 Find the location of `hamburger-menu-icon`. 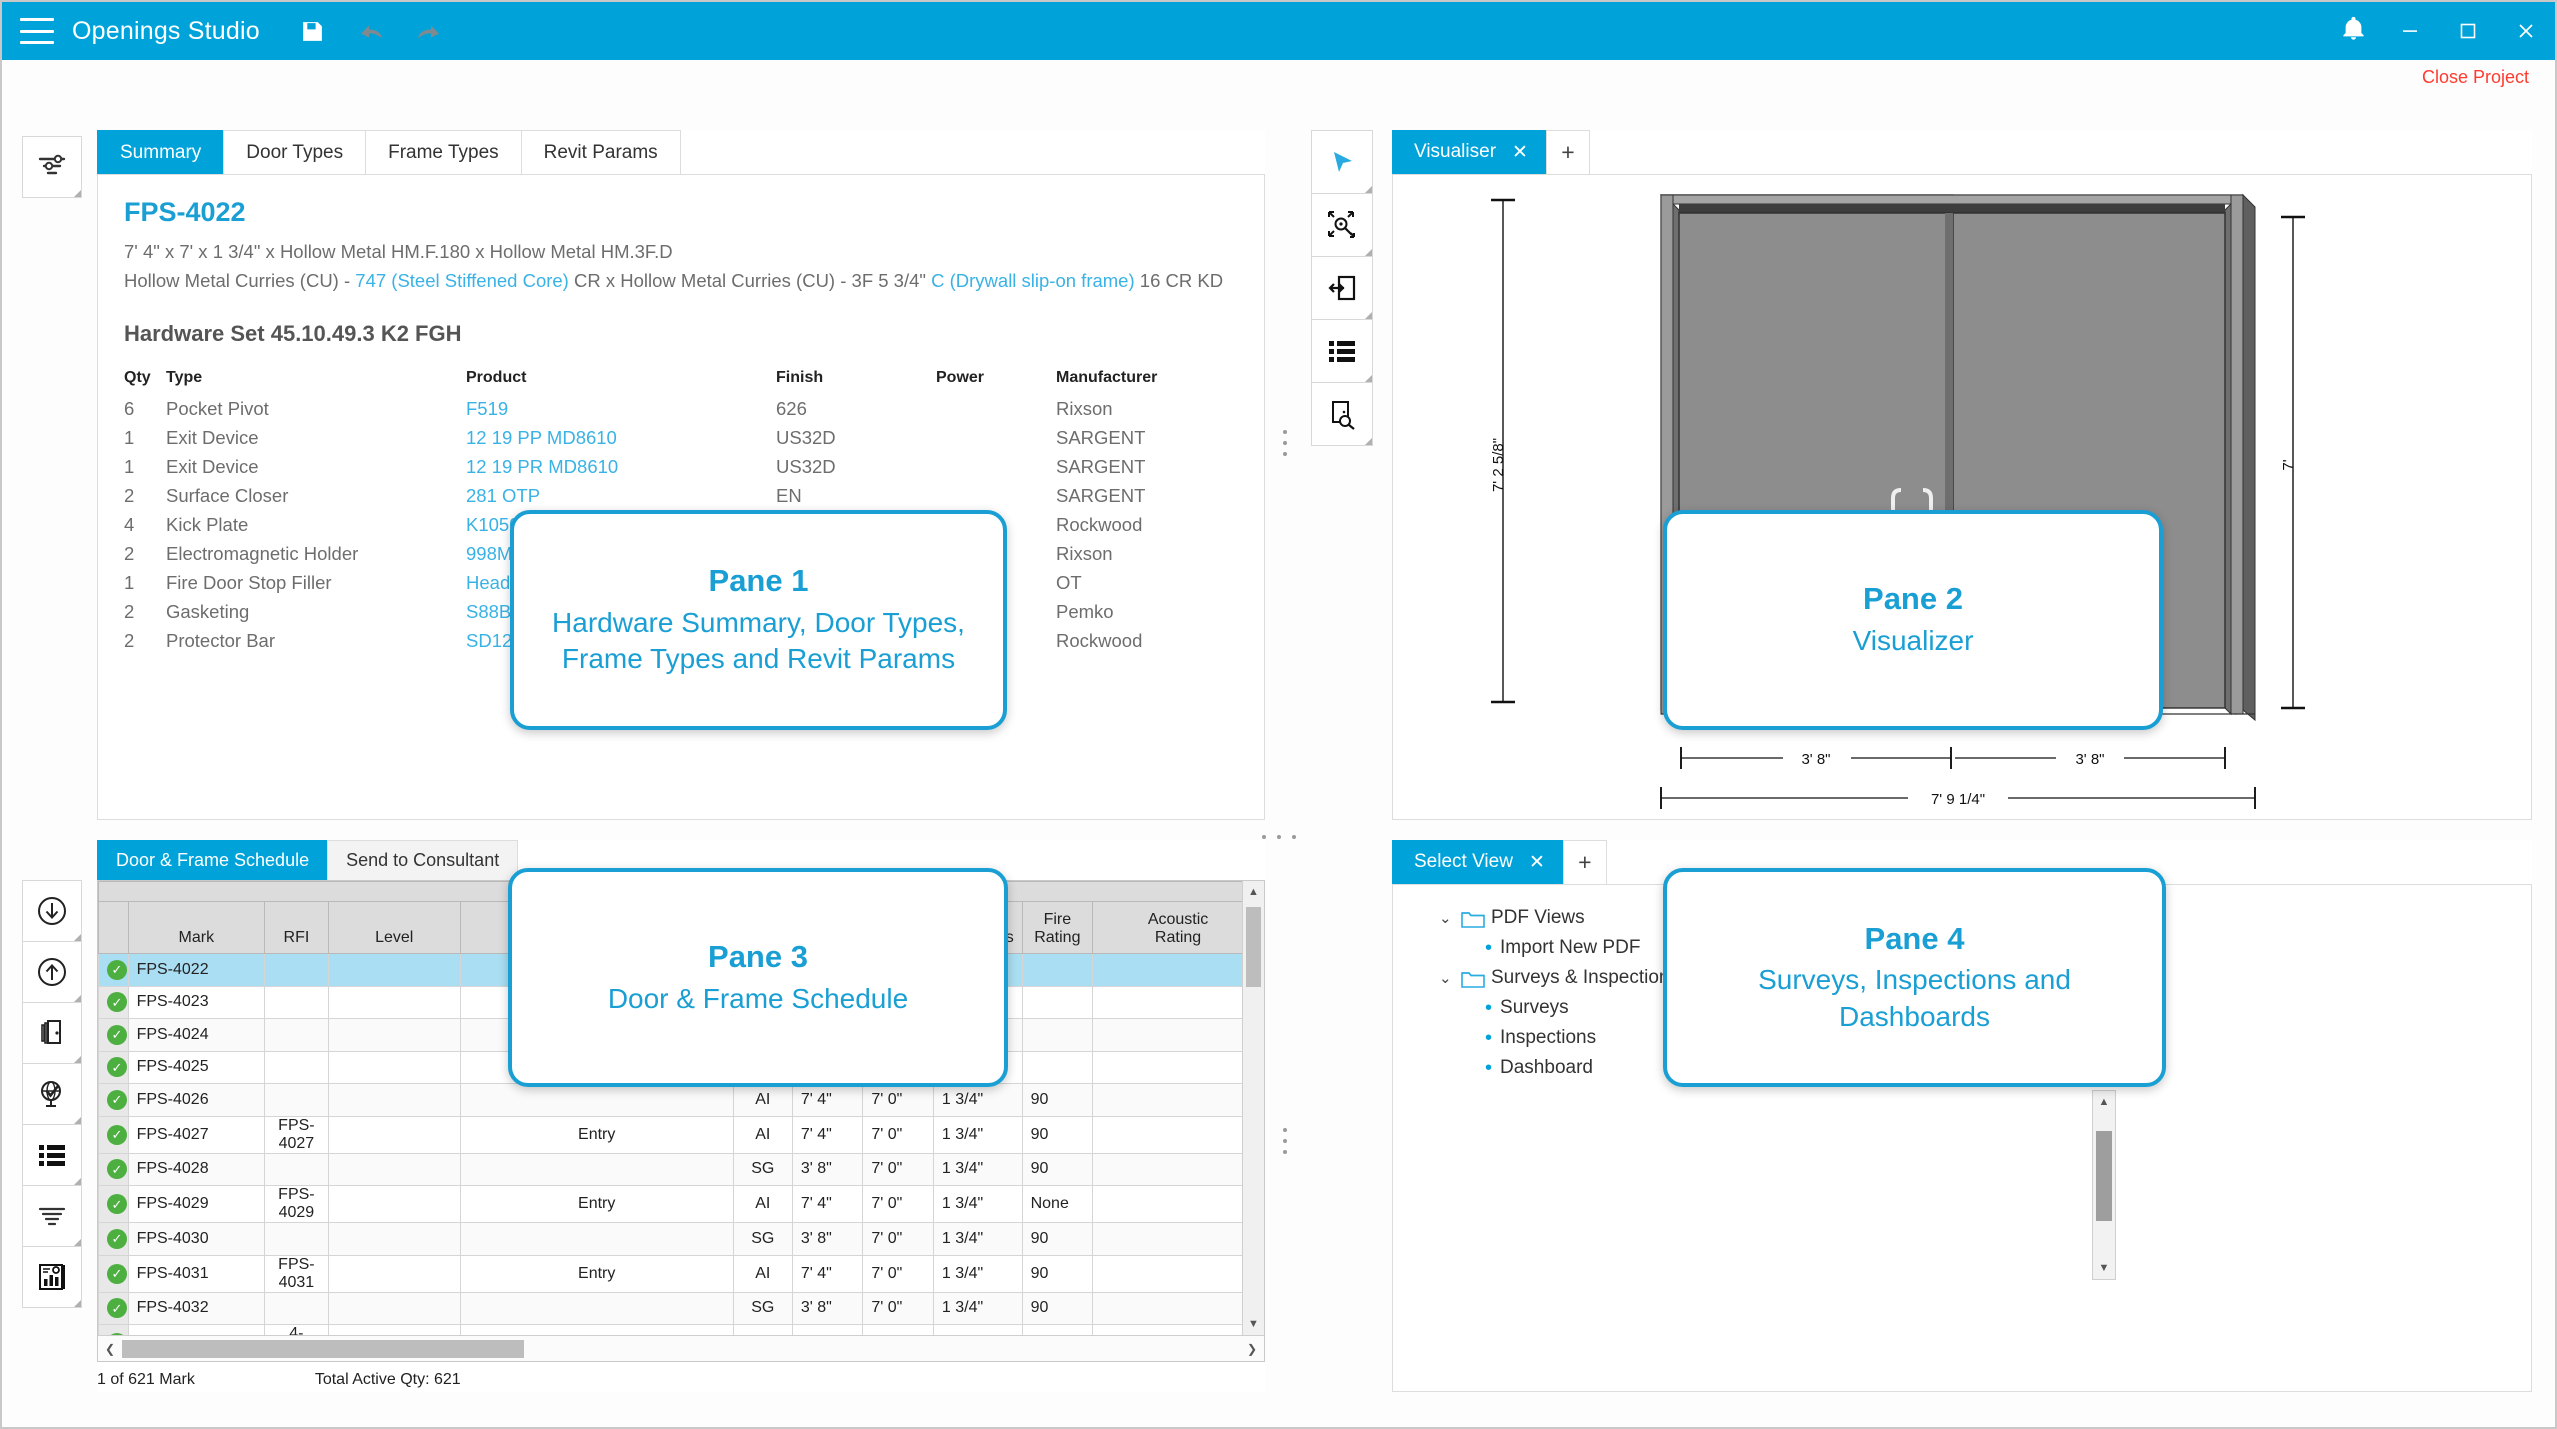

hamburger-menu-icon is located at coordinates (37, 31).